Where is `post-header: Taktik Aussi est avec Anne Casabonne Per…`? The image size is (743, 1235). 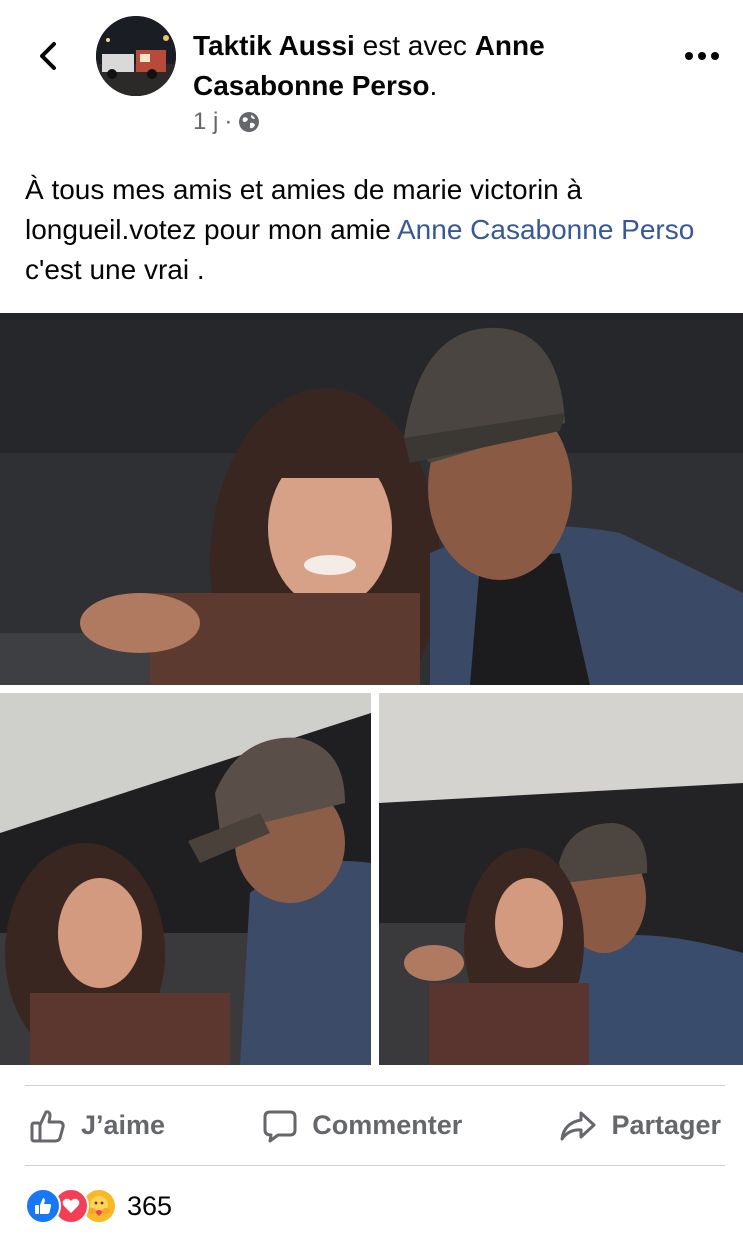 post-header: Taktik Aussi est avec Anne Casabonne Per… is located at coordinates (371, 75).